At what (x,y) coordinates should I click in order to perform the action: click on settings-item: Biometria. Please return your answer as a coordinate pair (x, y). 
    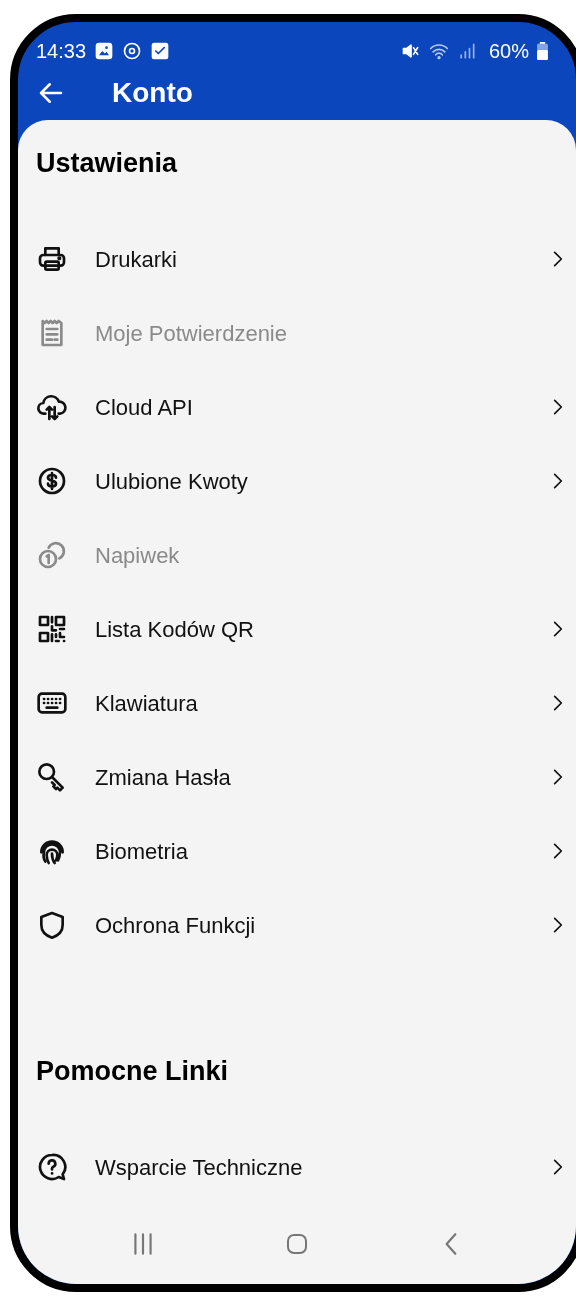
    Looking at the image, I should click on (297, 851).